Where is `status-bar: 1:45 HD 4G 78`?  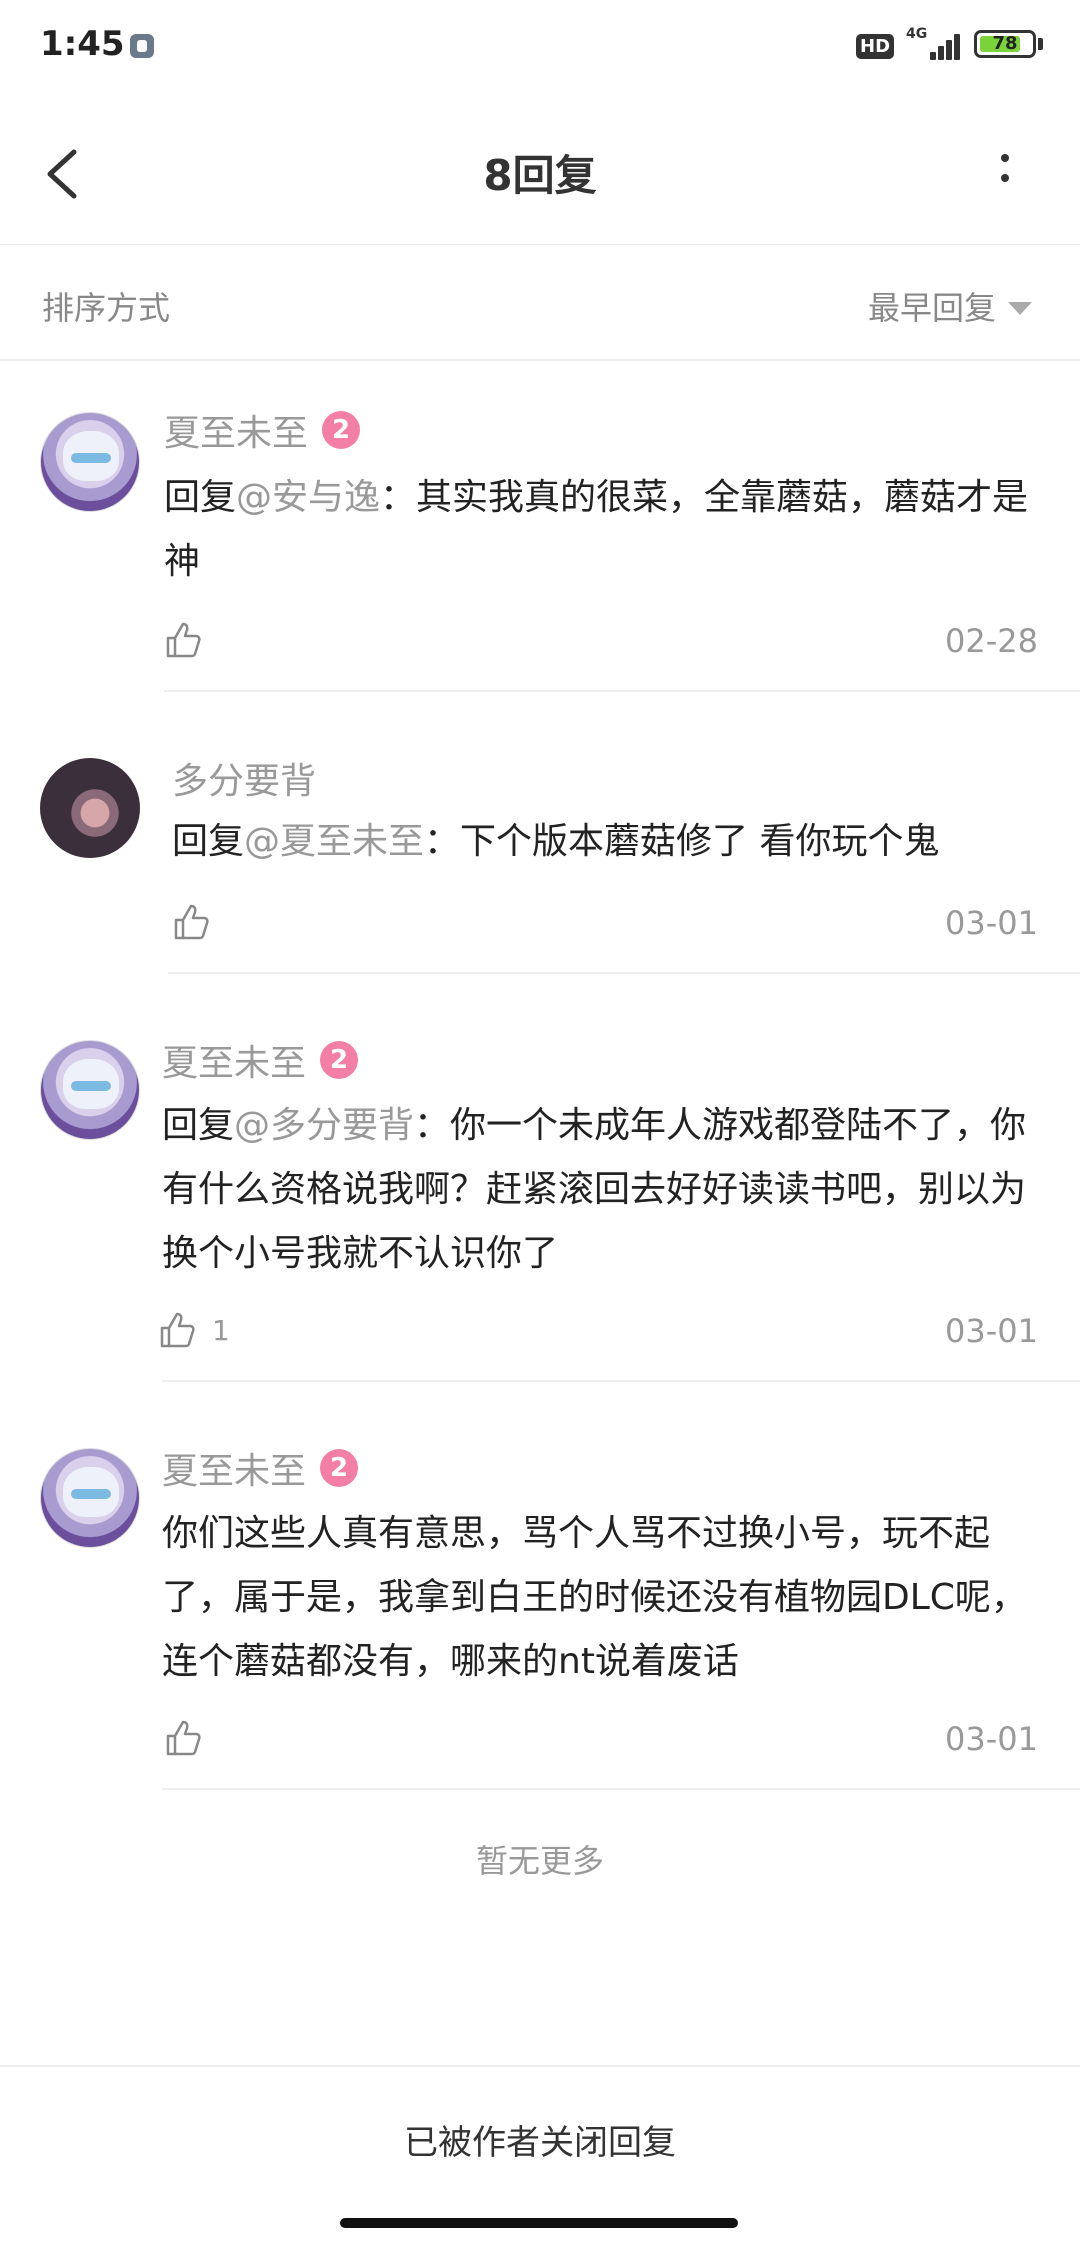
status-bar: 1:45 HD 4G 78 is located at coordinates (540, 48).